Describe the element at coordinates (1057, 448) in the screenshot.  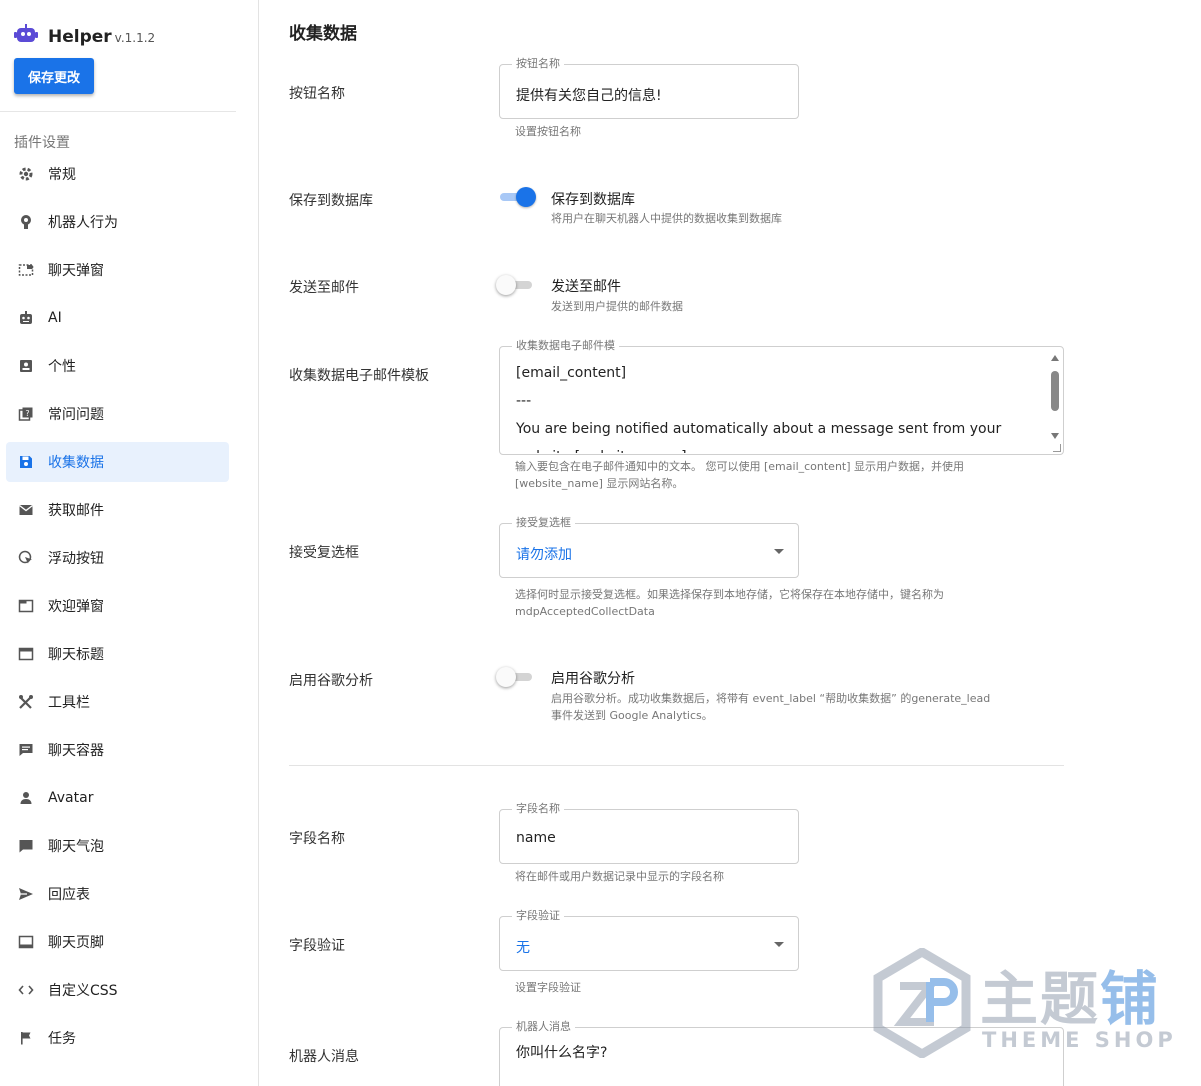
I see `resize-grip-icon` at that location.